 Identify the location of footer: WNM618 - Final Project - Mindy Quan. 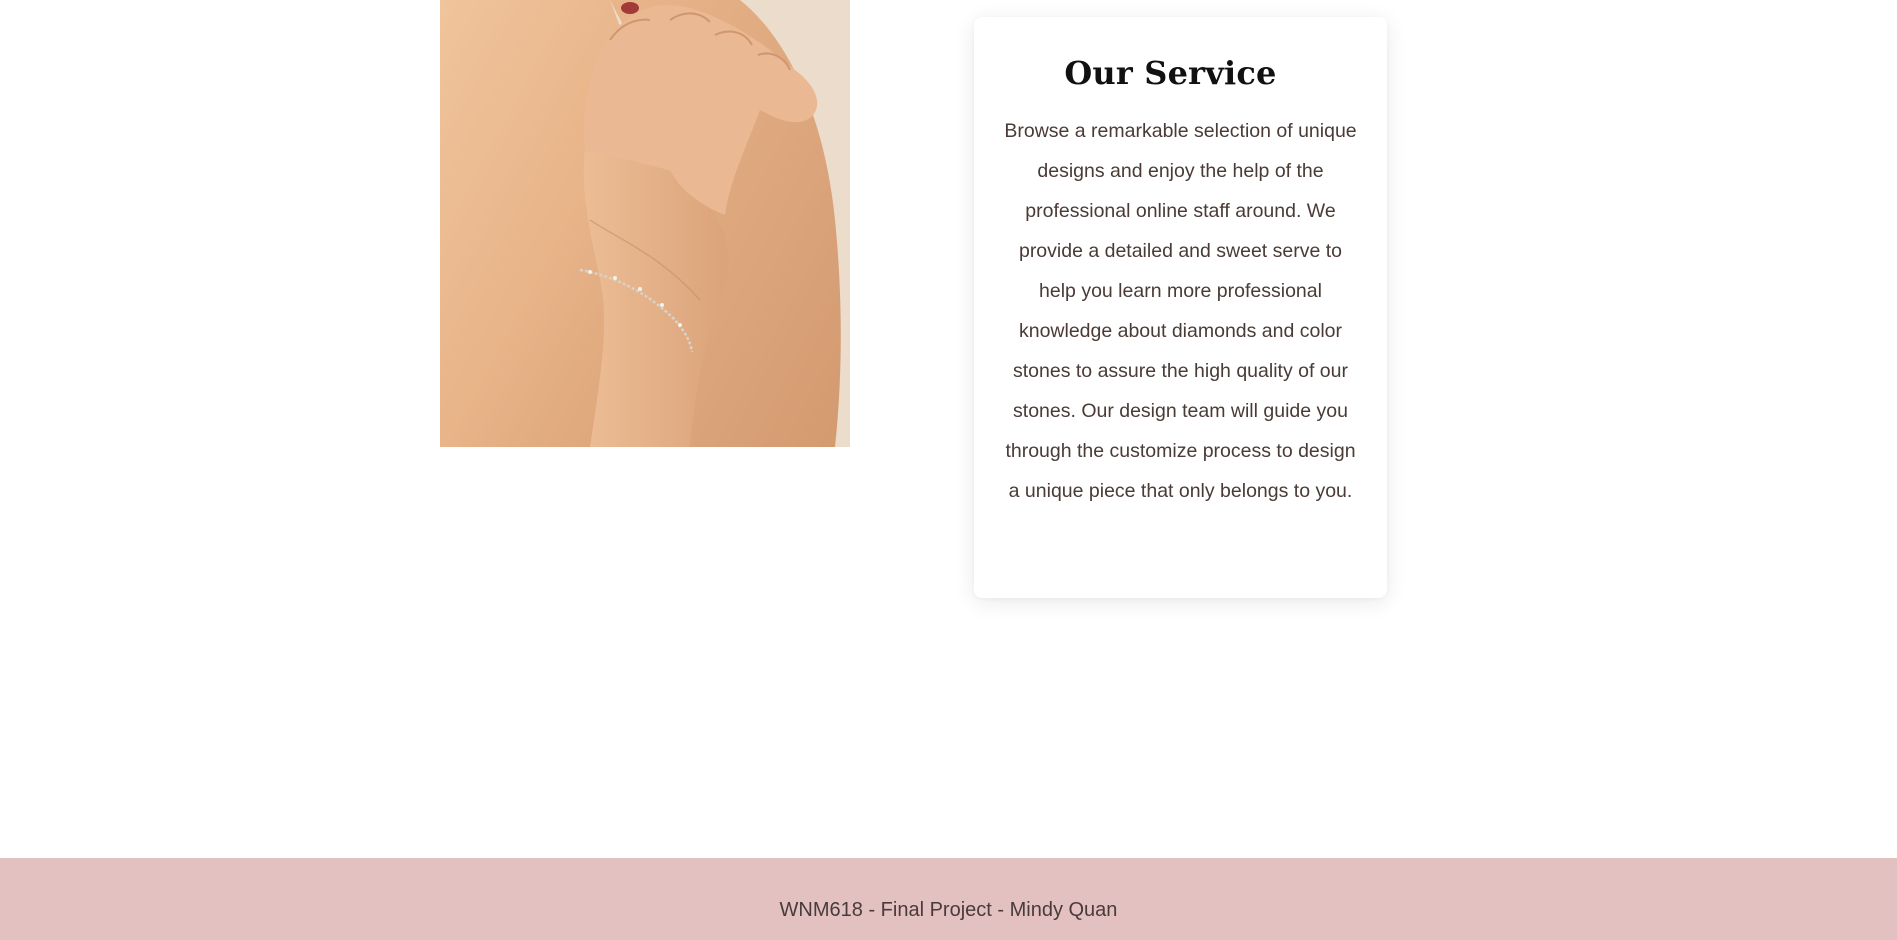
(948, 899).